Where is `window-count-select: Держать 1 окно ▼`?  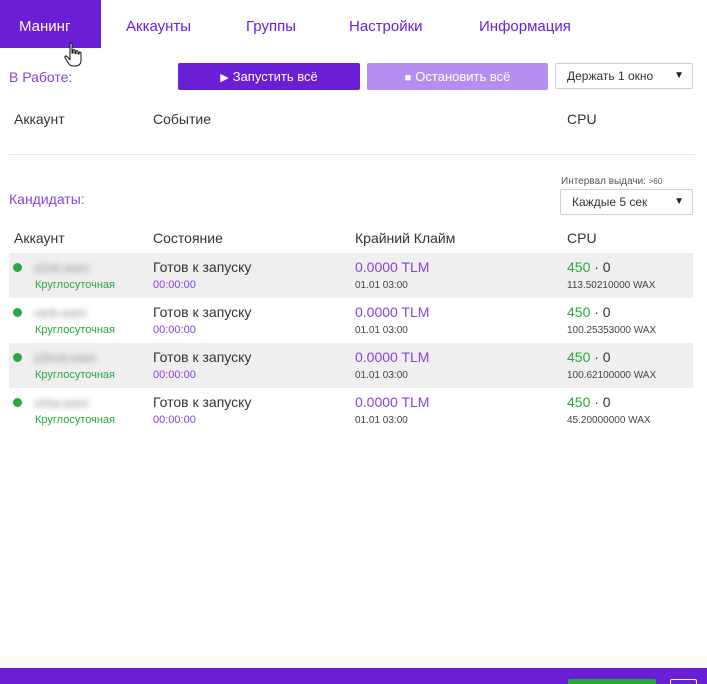 window-count-select: Держать 1 окно ▼ is located at coordinates (624, 76).